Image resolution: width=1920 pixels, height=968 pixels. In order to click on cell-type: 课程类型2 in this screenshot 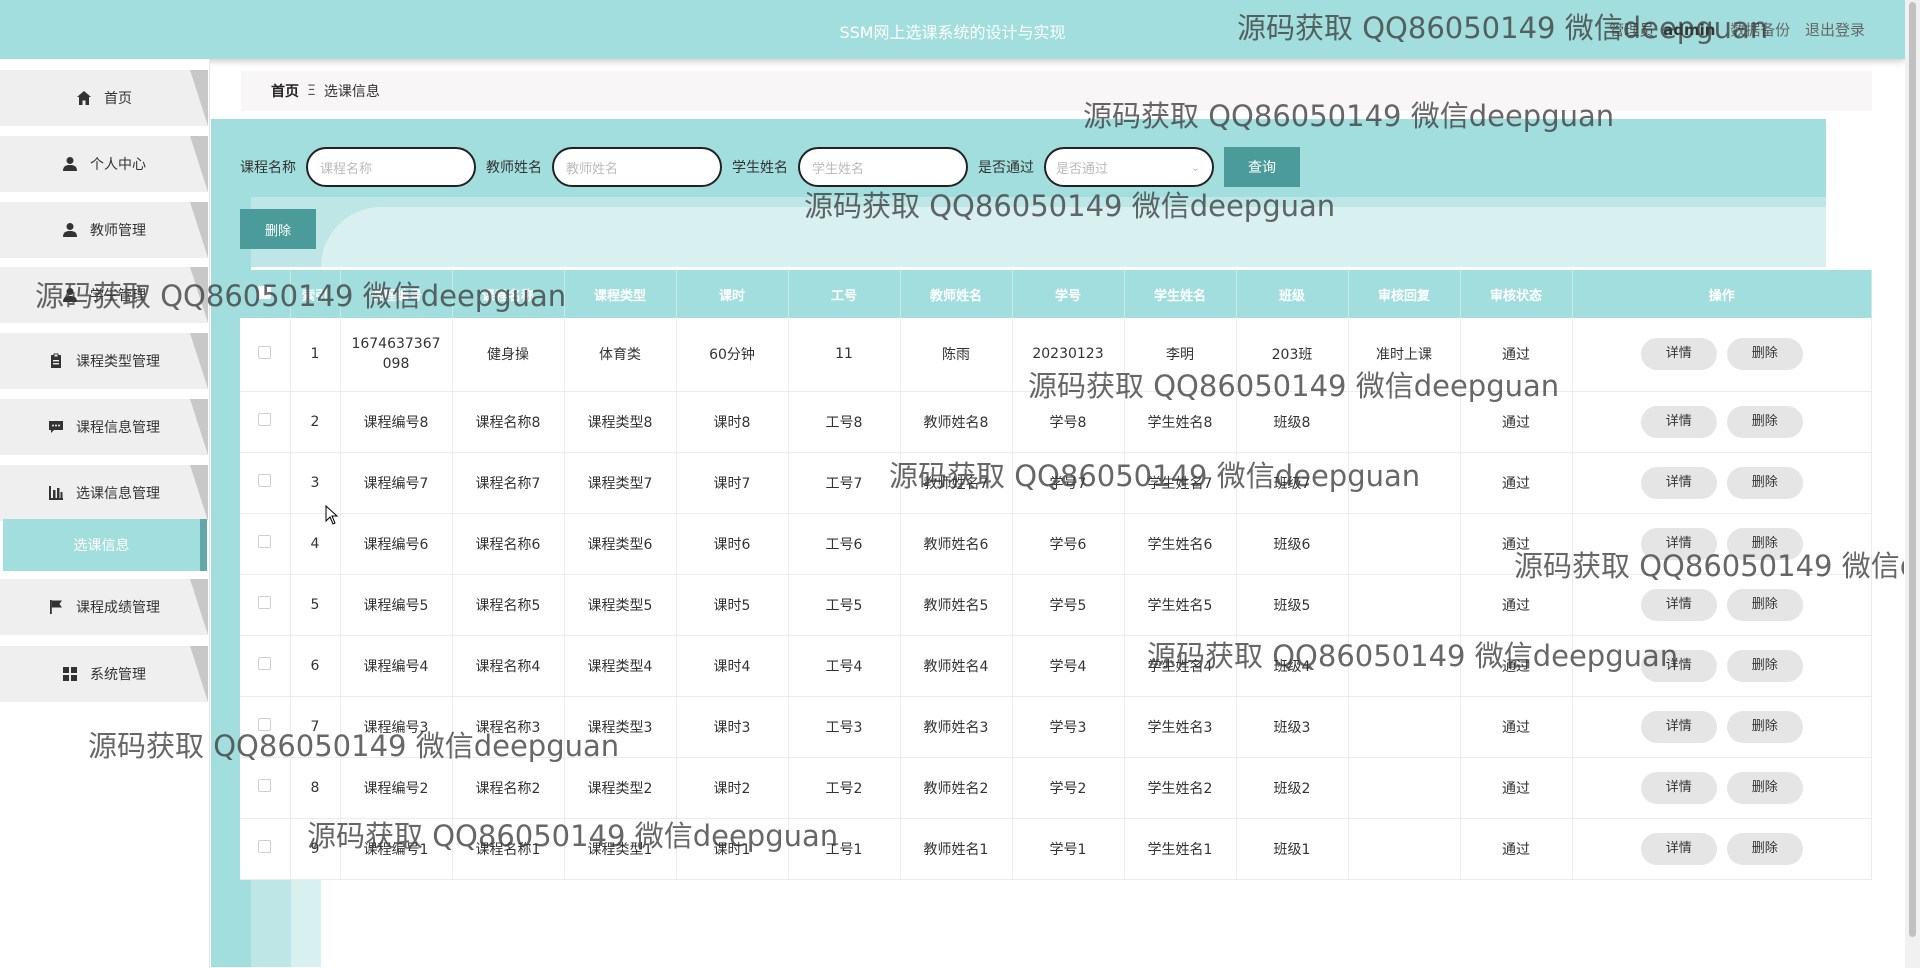, I will do `click(620, 788)`.